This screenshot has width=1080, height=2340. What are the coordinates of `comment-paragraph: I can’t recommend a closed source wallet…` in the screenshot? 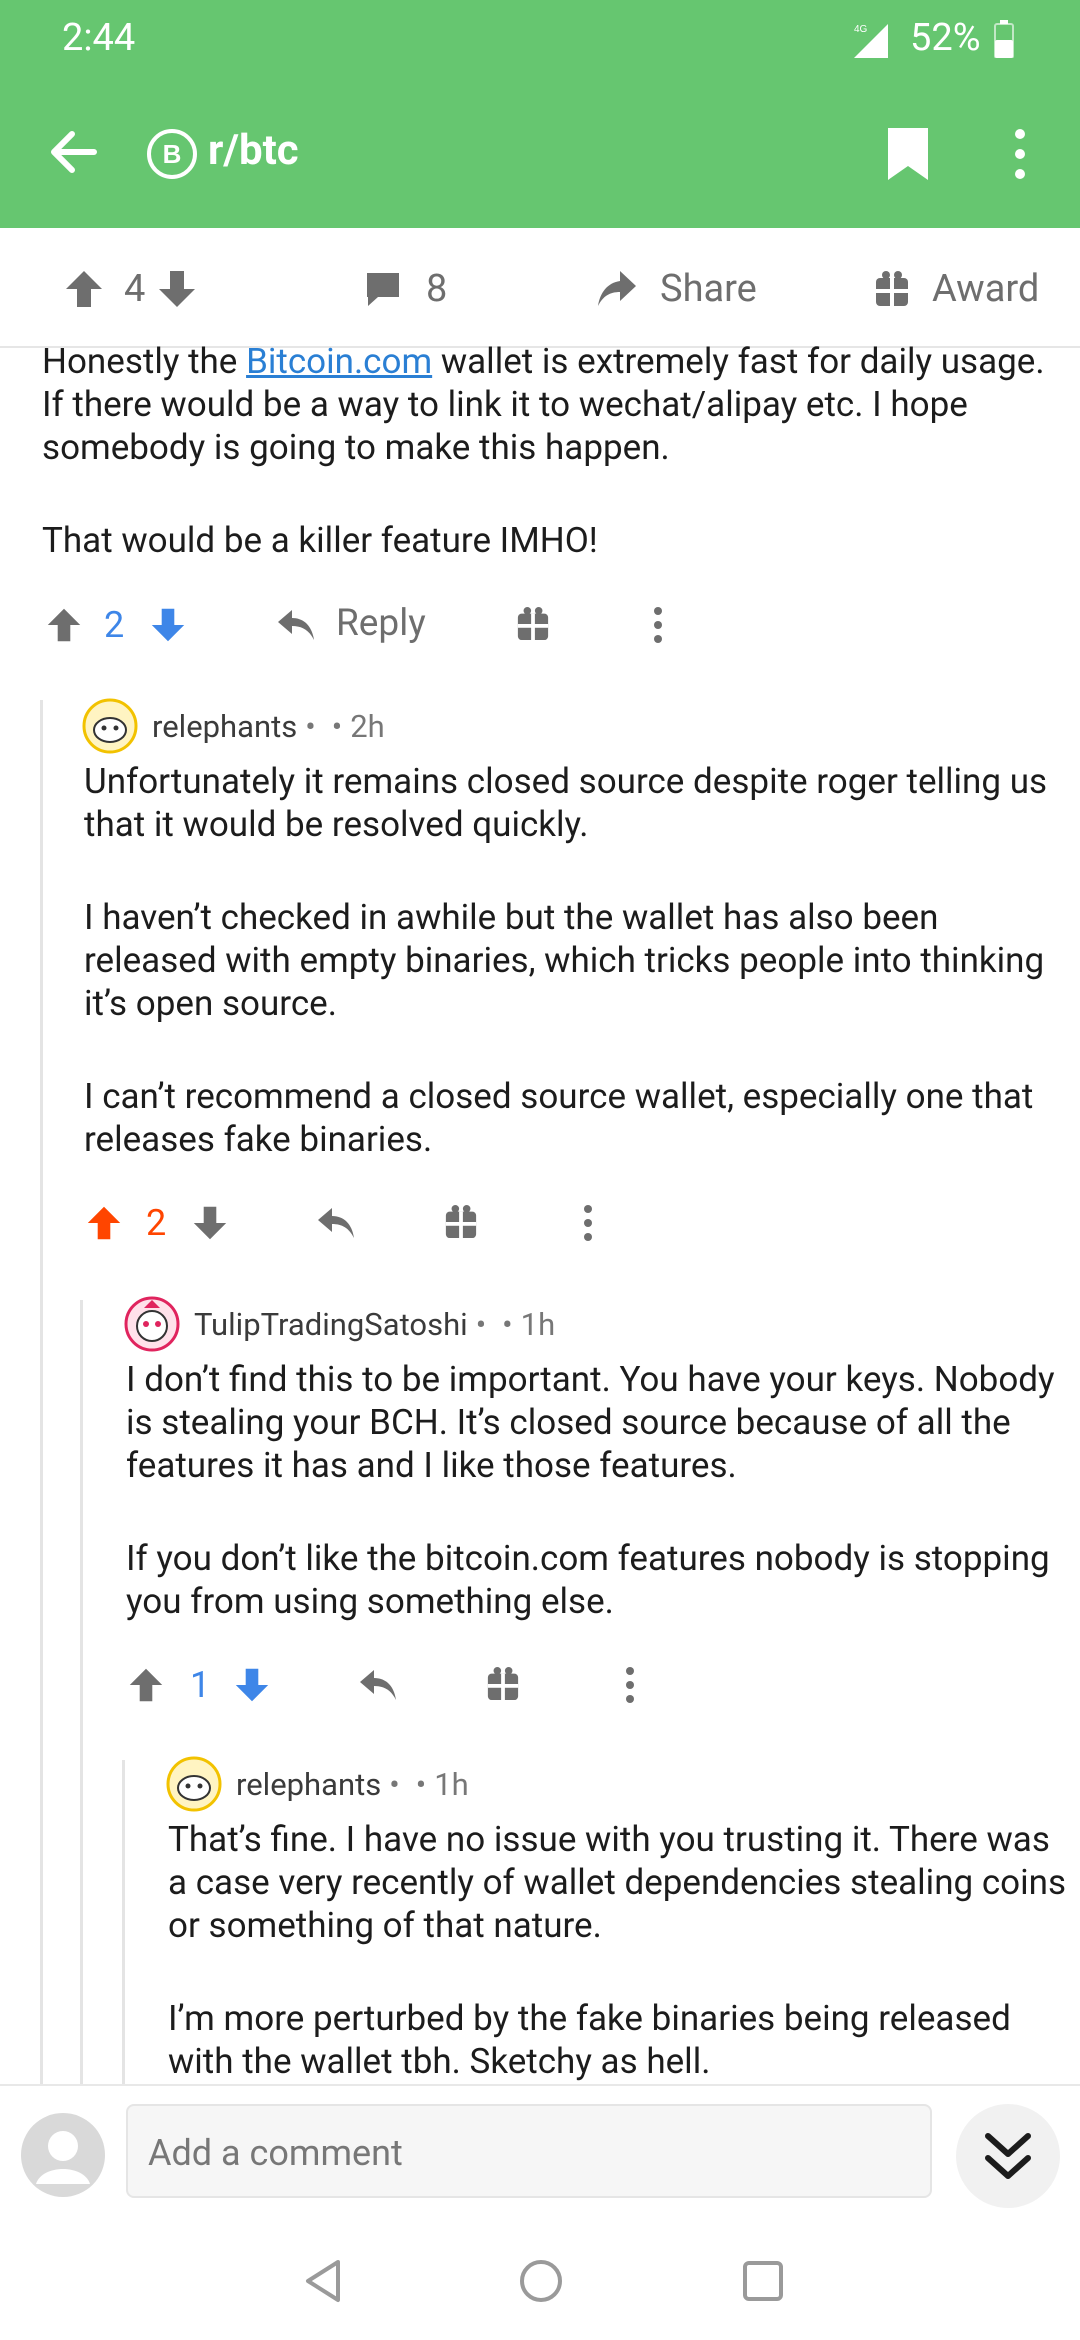 It's located at (559, 1118).